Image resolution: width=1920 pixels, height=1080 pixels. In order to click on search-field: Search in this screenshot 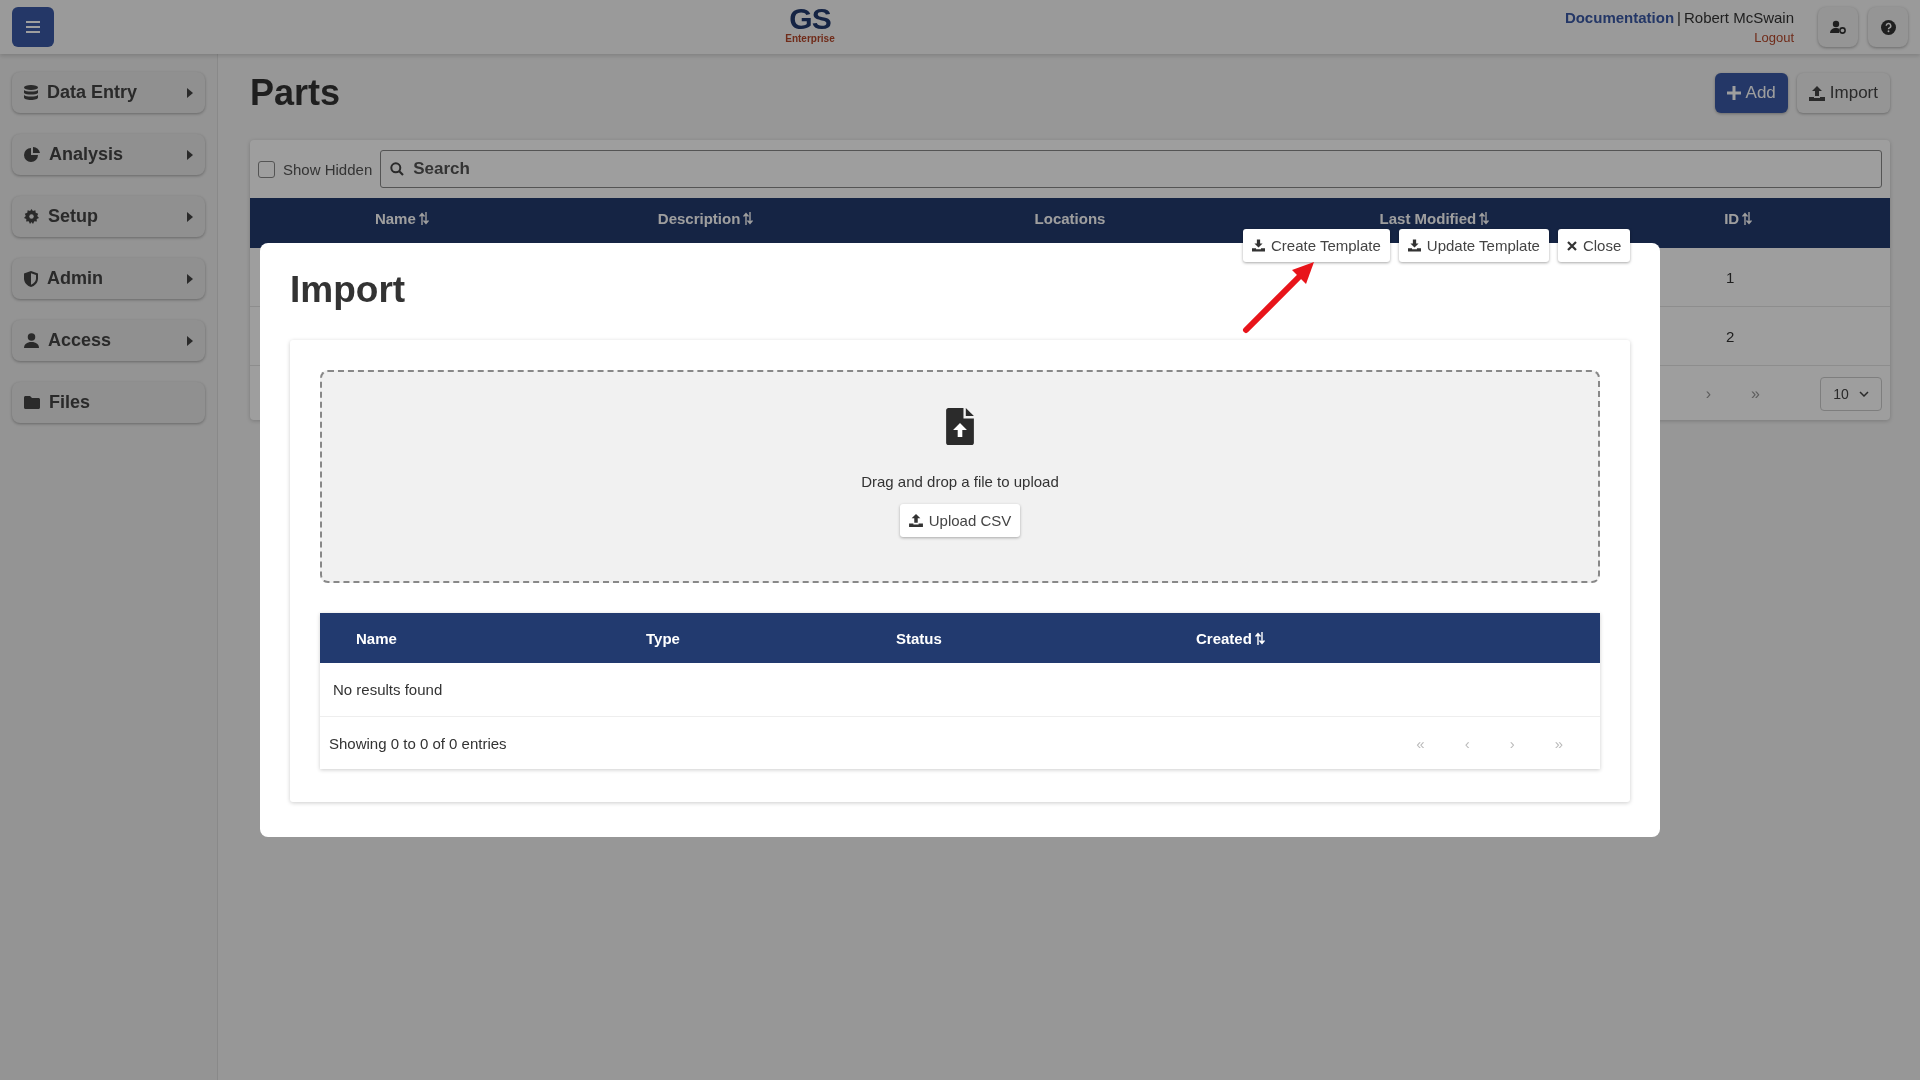, I will do `click(1131, 169)`.